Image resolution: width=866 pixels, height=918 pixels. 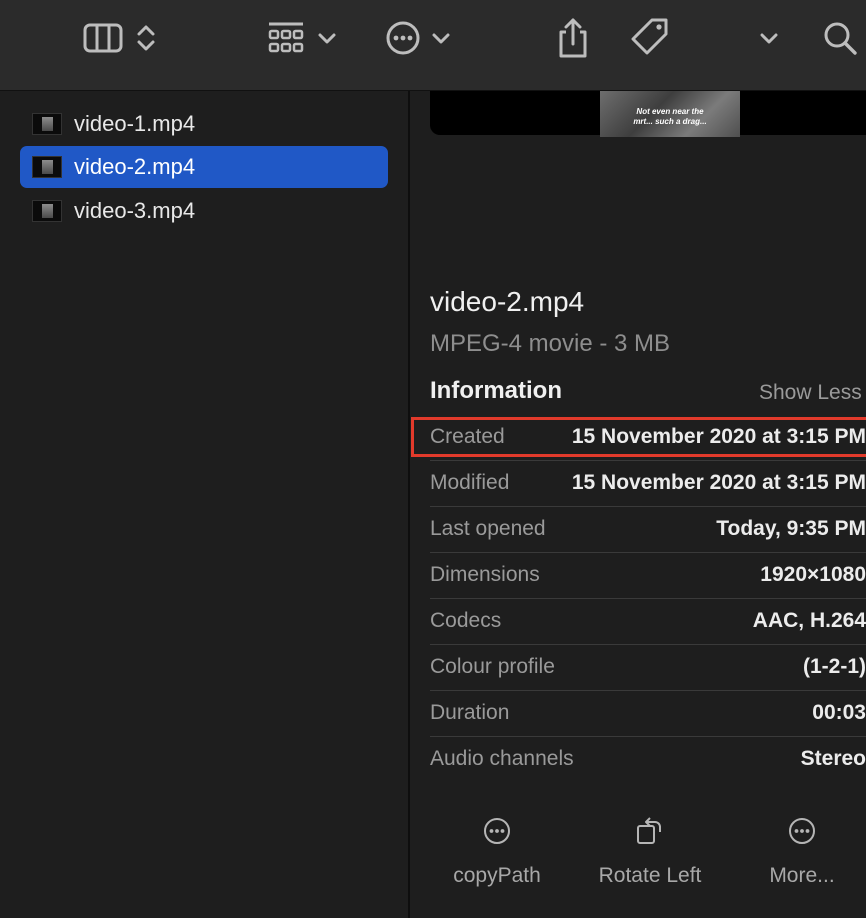 What do you see at coordinates (135, 210) in the screenshot?
I see `file-name: video-3.mp4` at bounding box center [135, 210].